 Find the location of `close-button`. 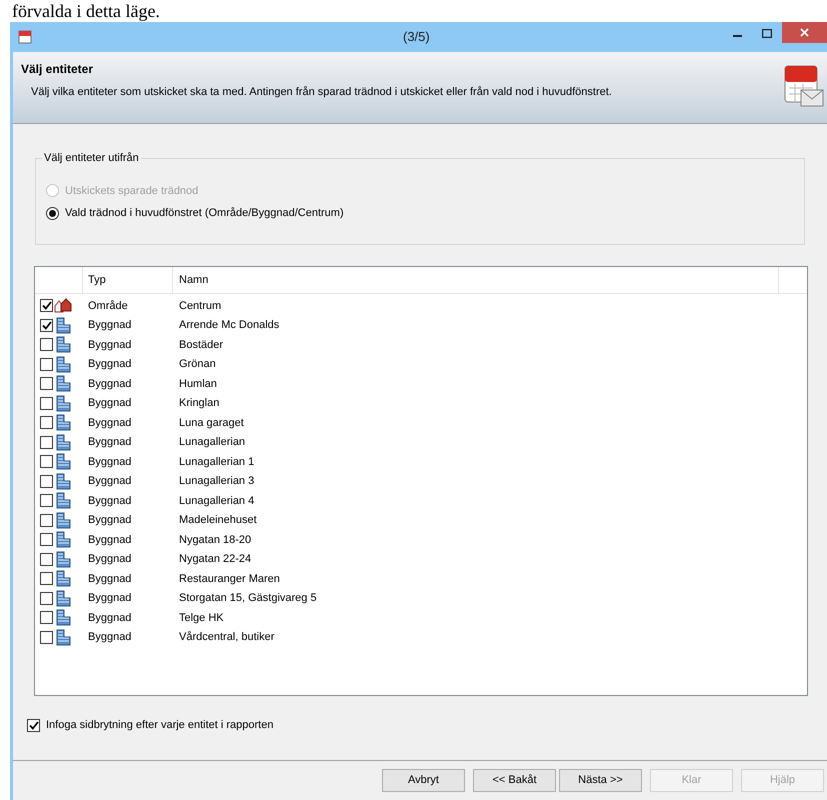

close-button is located at coordinates (804, 32).